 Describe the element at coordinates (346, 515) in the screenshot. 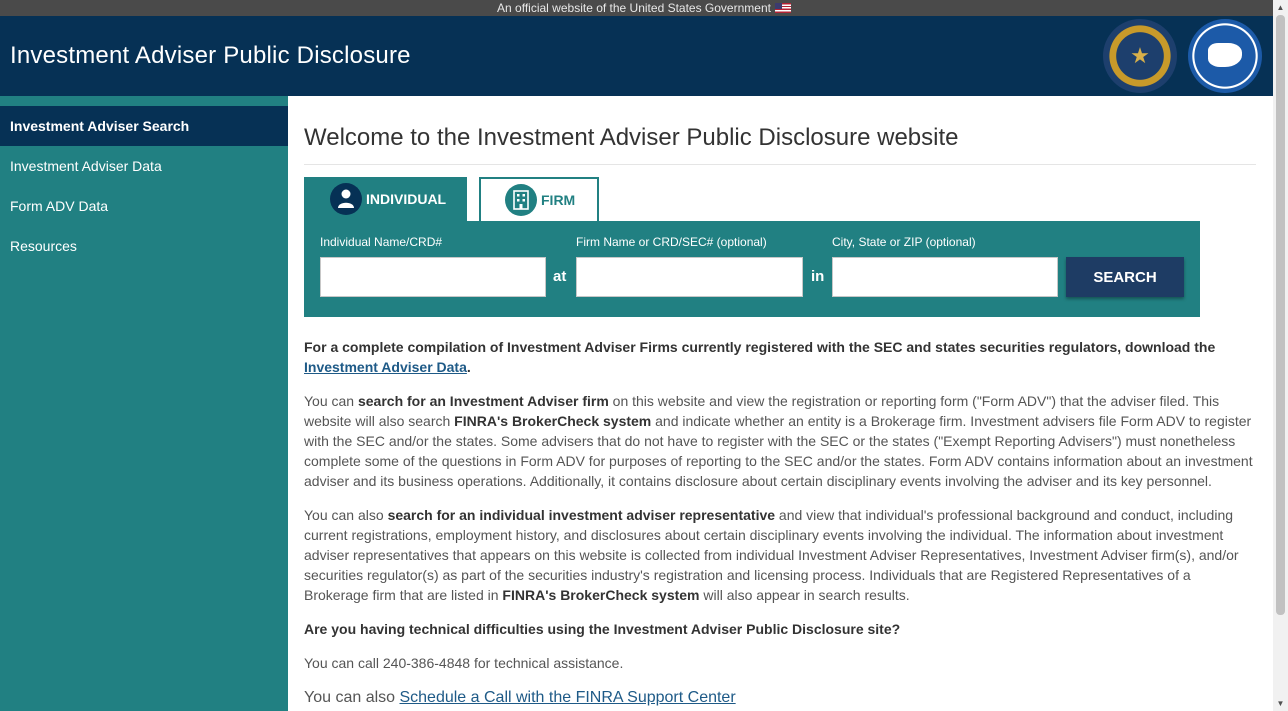

I see `para2-text-1: You can also` at that location.